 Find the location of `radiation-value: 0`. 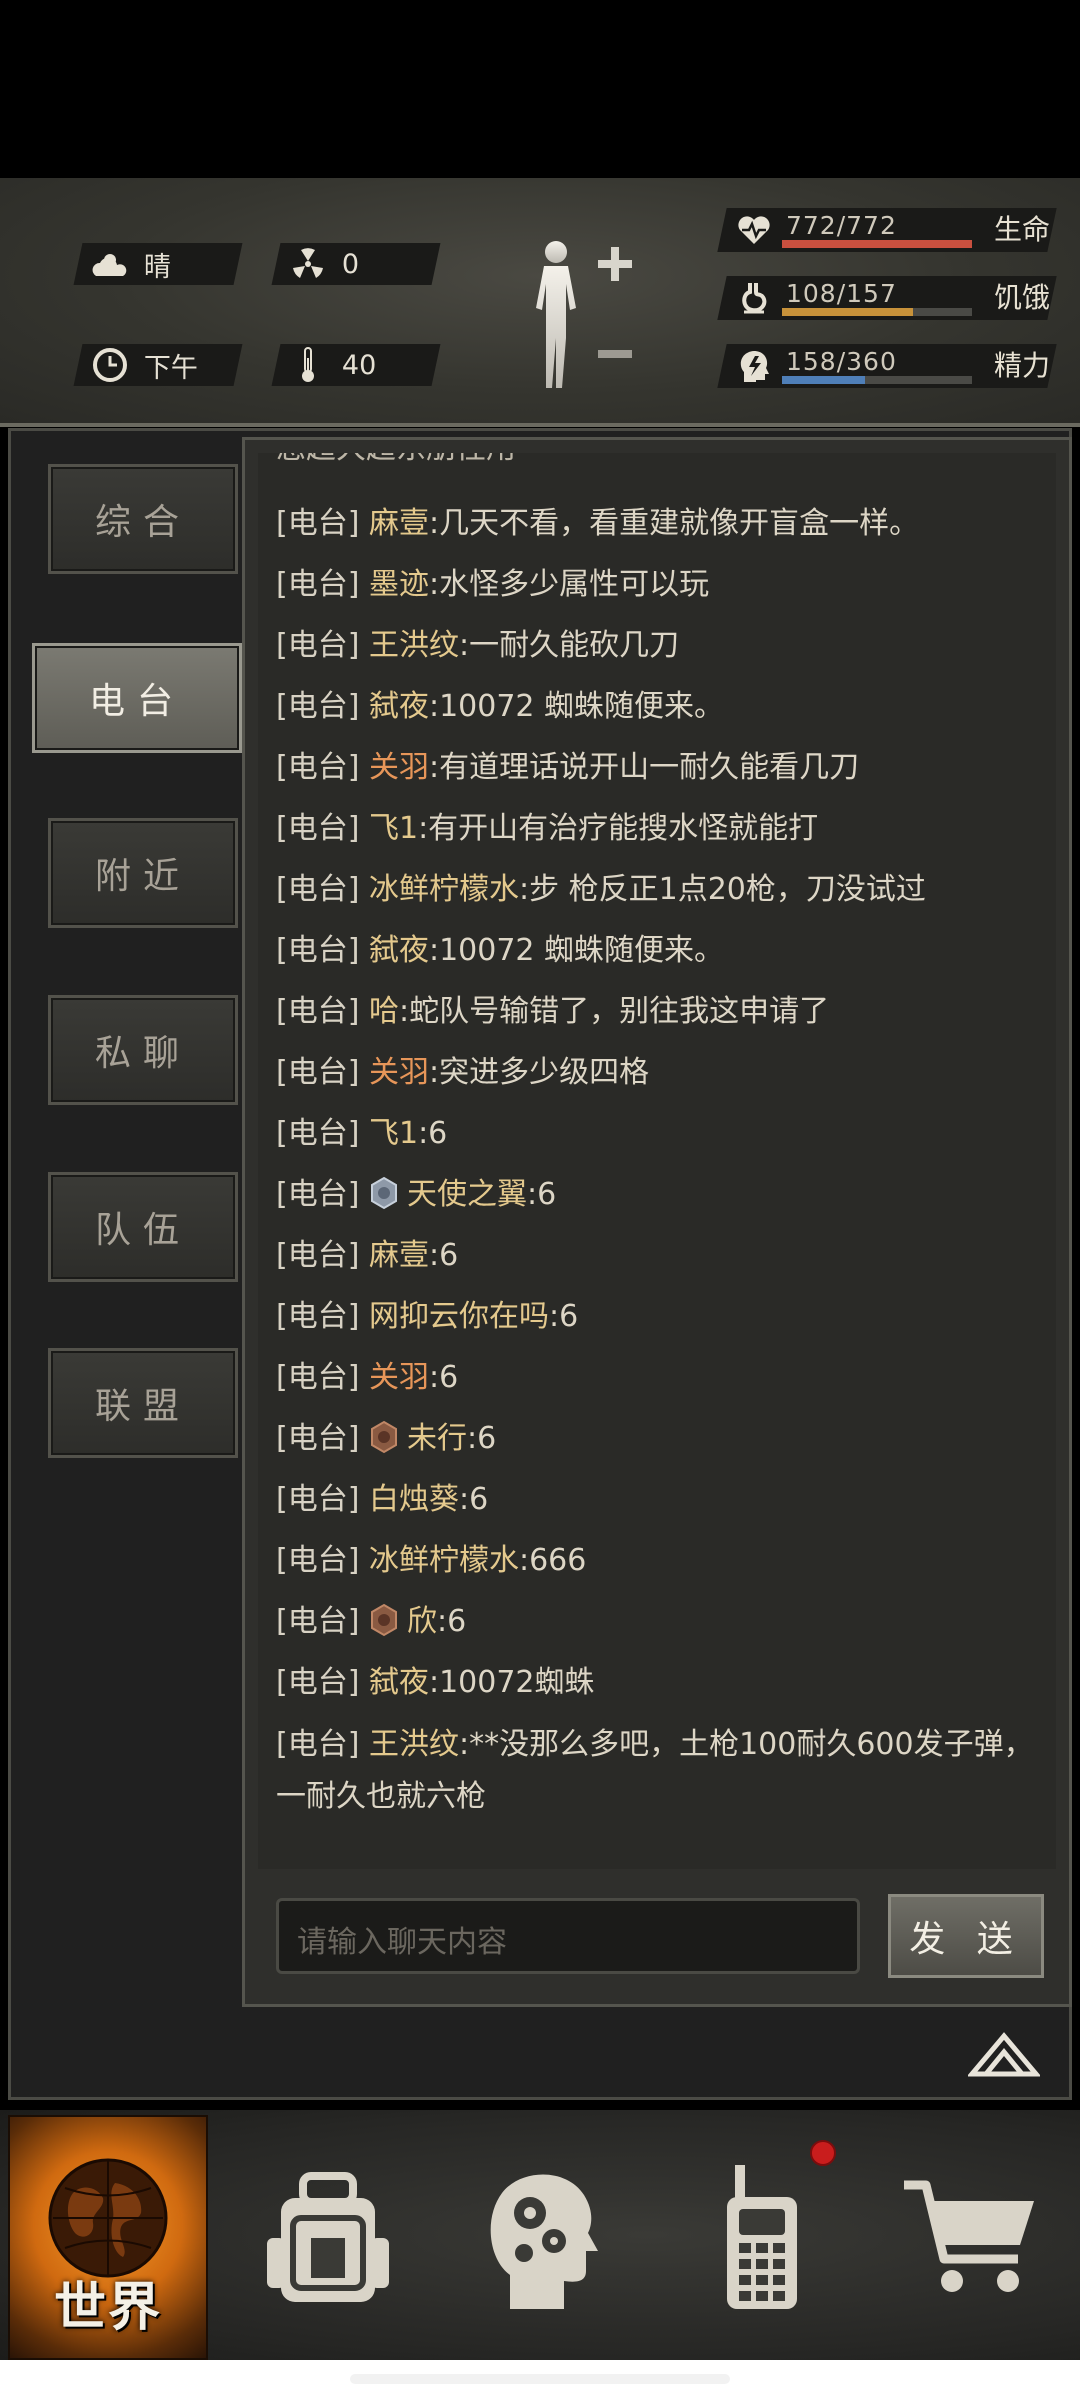

radiation-value: 0 is located at coordinates (351, 264).